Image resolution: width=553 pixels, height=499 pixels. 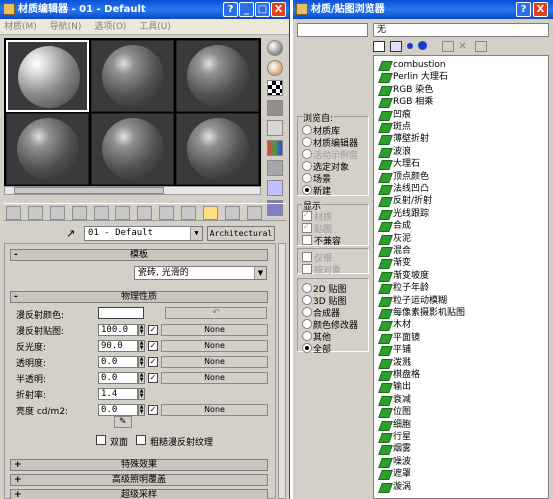 I want to click on map-list-item: 顶点颜色, so click(x=404, y=177).